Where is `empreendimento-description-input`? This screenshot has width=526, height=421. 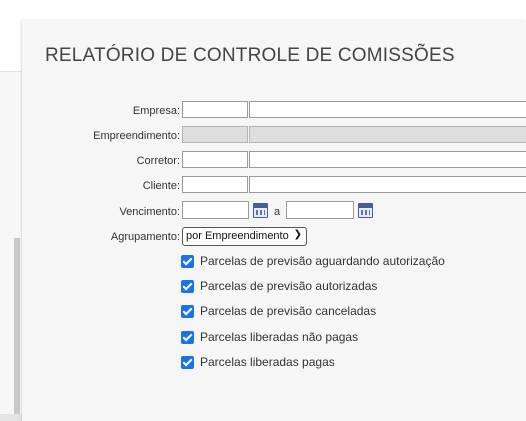
empreendimento-description-input is located at coordinates (387, 134).